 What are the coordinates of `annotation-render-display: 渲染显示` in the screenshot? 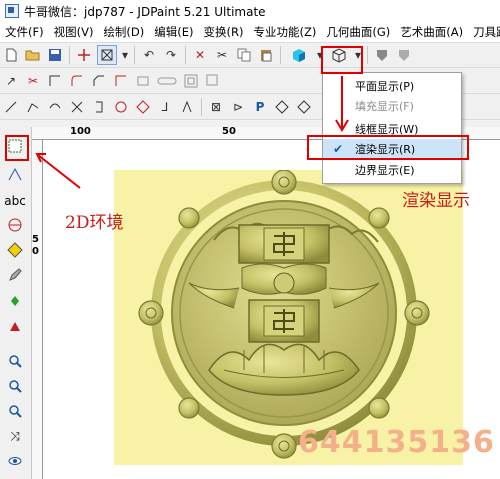 It's located at (436, 201).